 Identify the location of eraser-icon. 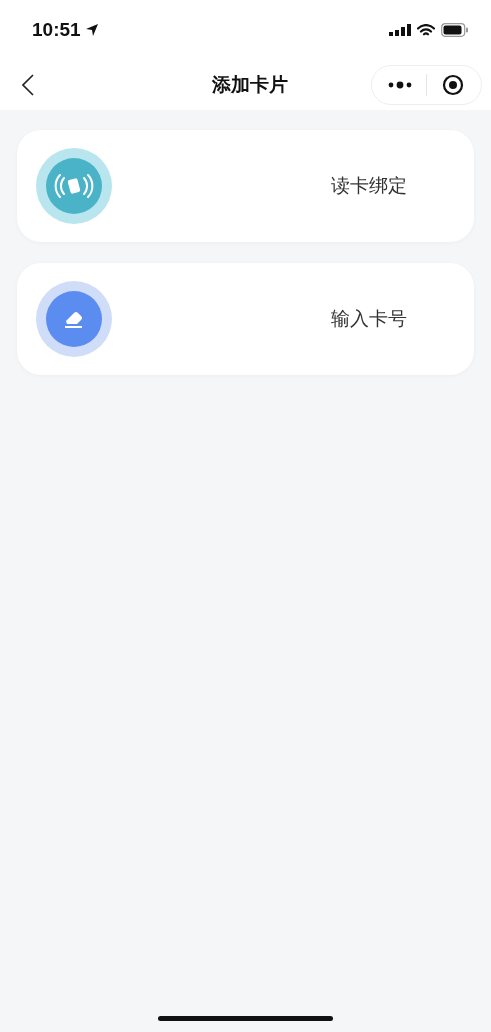
(74, 319).